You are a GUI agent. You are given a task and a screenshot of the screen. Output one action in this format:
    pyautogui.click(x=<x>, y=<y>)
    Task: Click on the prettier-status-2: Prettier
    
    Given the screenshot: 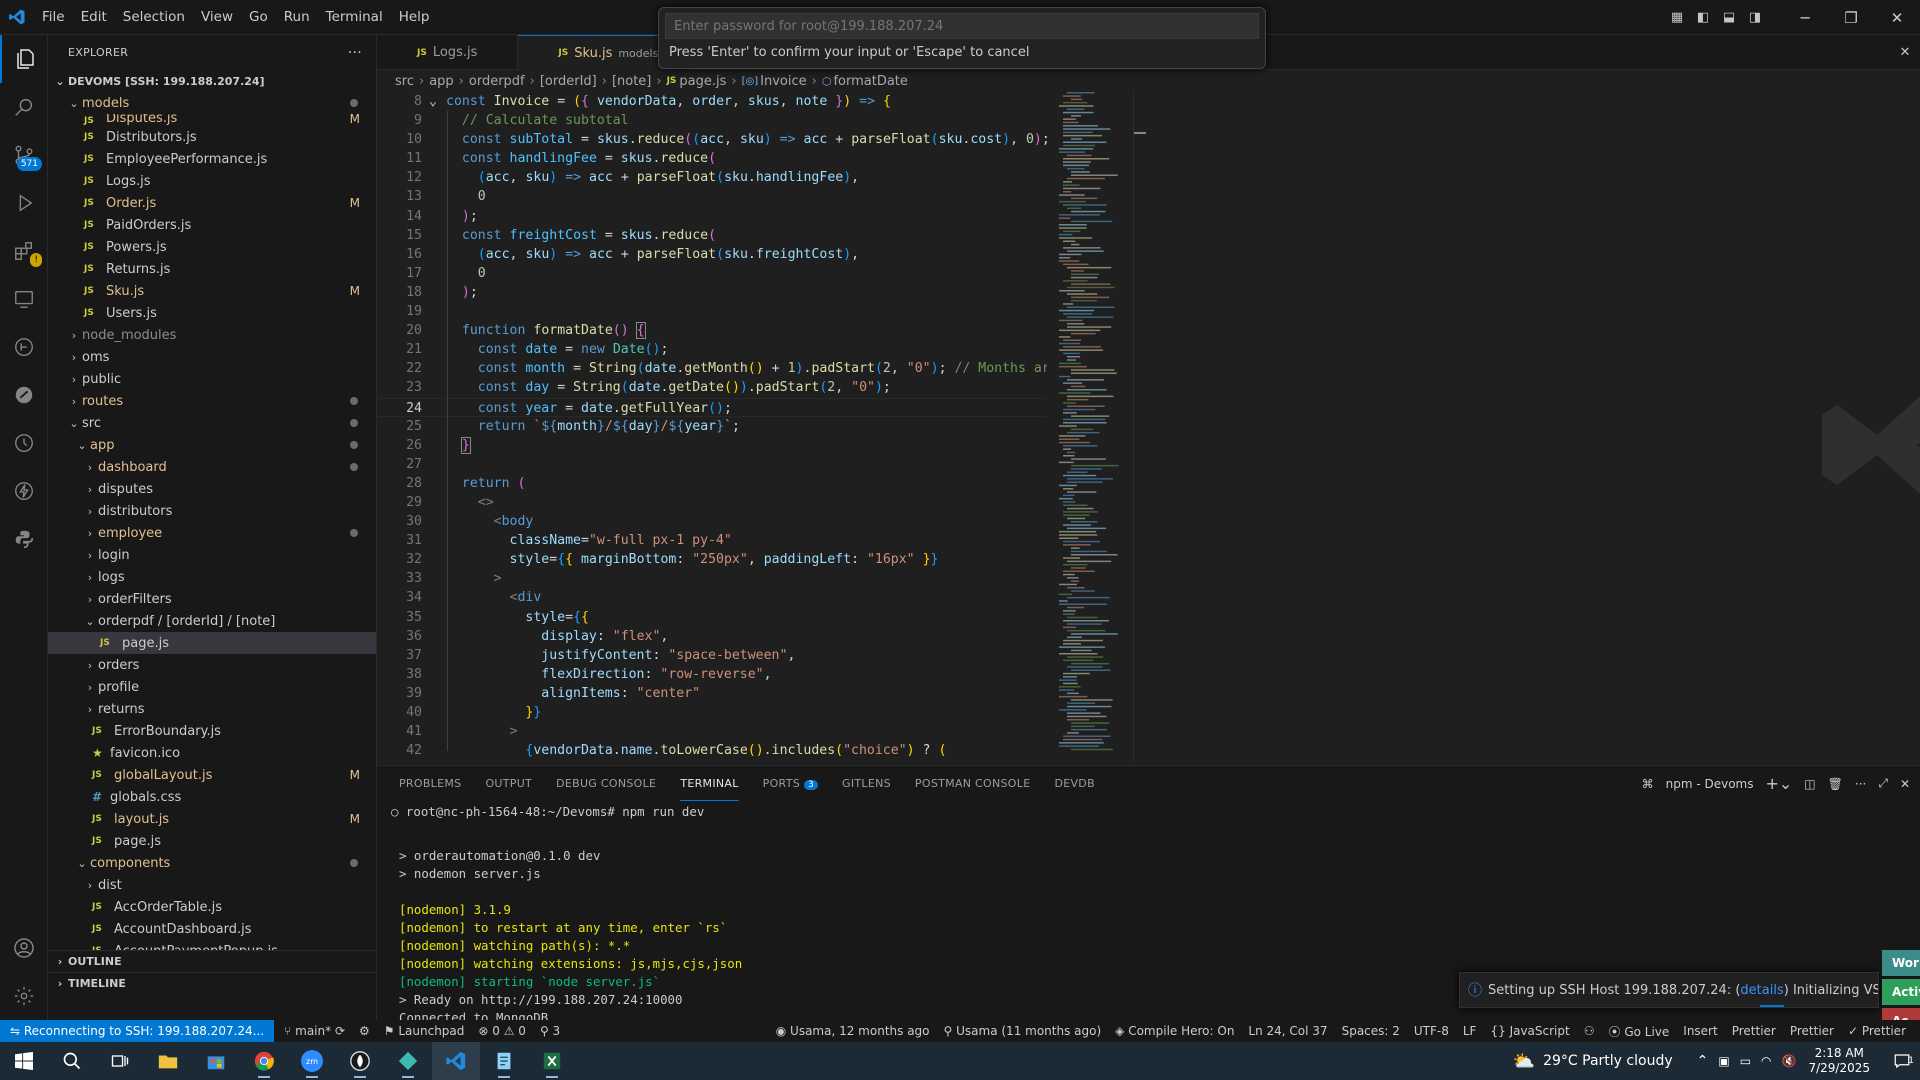 What is the action you would take?
    pyautogui.click(x=1812, y=1031)
    